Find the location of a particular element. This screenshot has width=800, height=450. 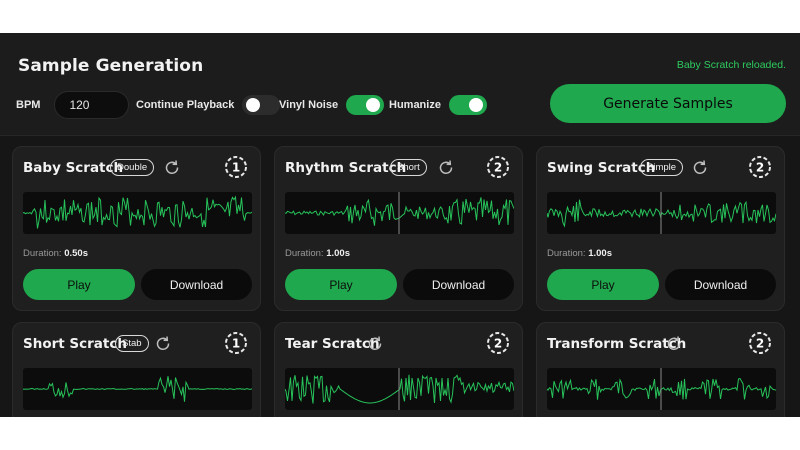

sample-card-transform-scratch: Transform Scratch 2 is located at coordinates (660, 369).